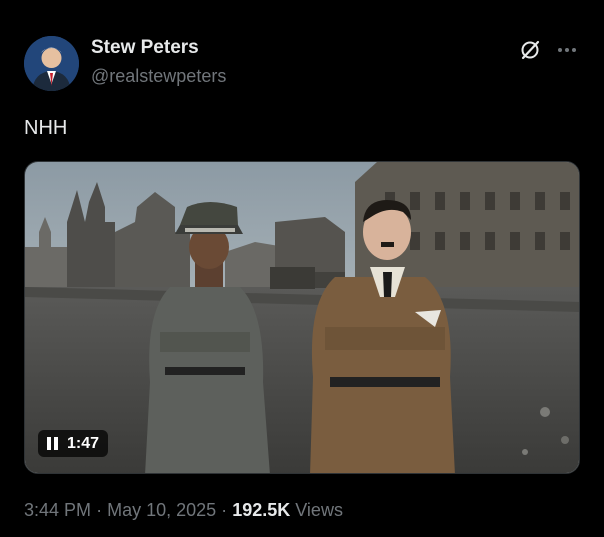 This screenshot has height=537, width=604. I want to click on author-handle: @realstewpeters, so click(158, 76).